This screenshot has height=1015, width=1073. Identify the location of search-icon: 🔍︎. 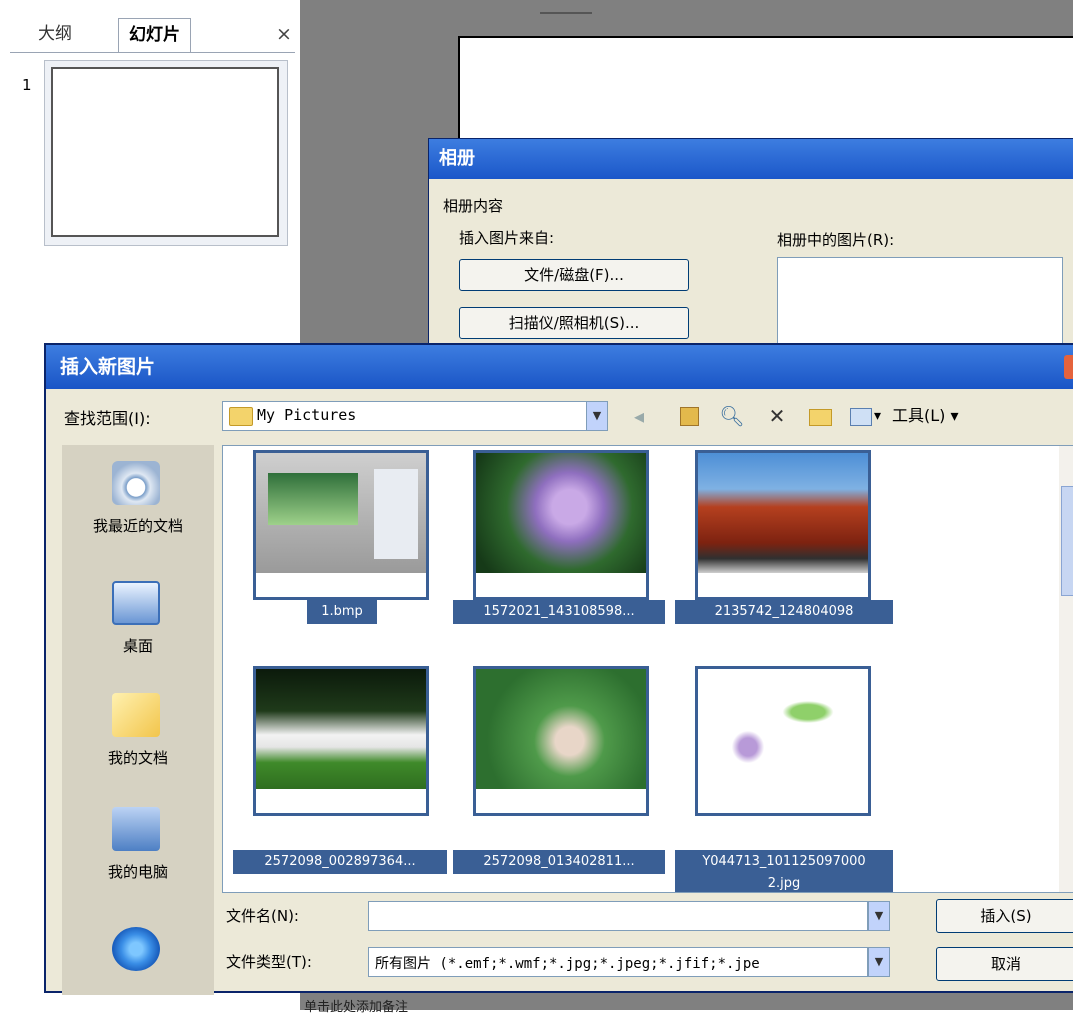
(732, 416).